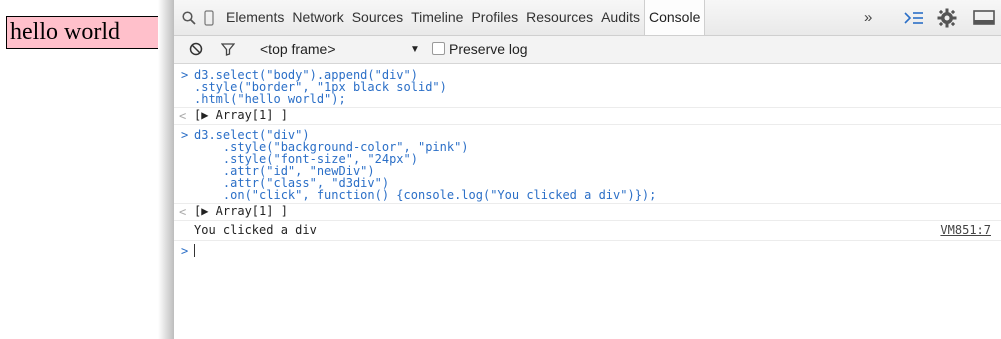 The image size is (1001, 339). What do you see at coordinates (83, 32) in the screenshot?
I see `hello-world-div: hello world` at bounding box center [83, 32].